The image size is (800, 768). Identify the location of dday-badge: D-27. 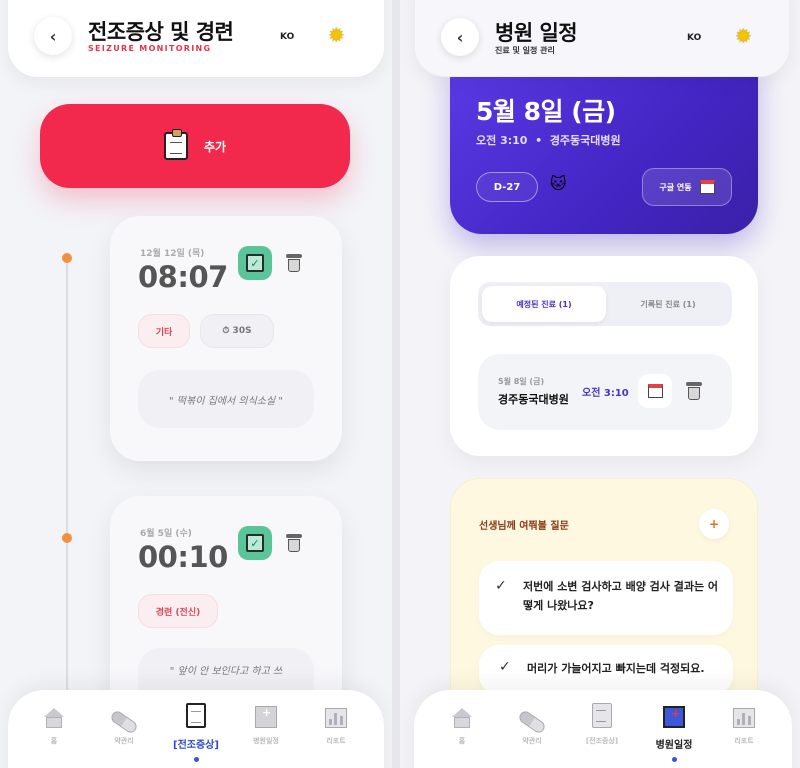
(507, 187).